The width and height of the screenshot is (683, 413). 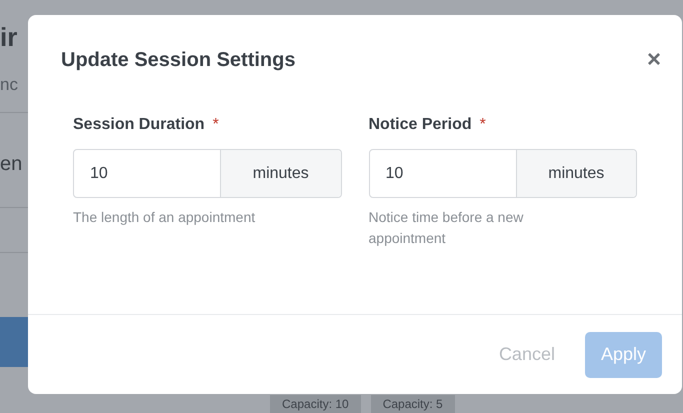 What do you see at coordinates (315, 404) in the screenshot?
I see `capacity-tag: Capacity: 10` at bounding box center [315, 404].